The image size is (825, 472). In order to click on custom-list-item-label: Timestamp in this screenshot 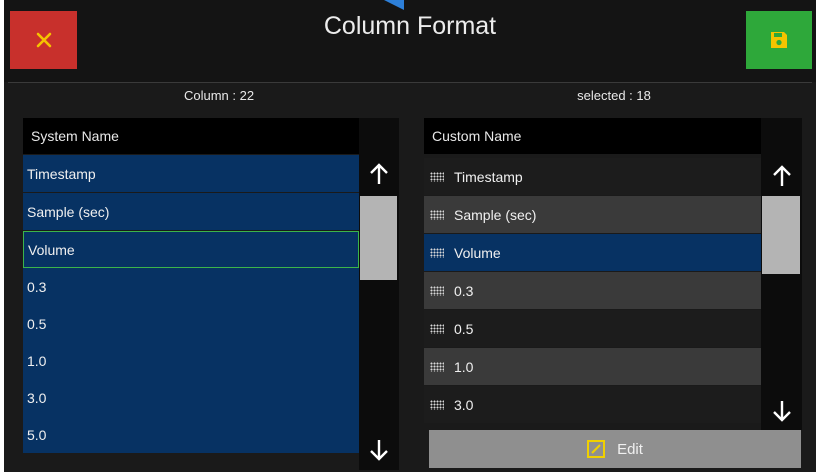, I will do `click(488, 176)`.